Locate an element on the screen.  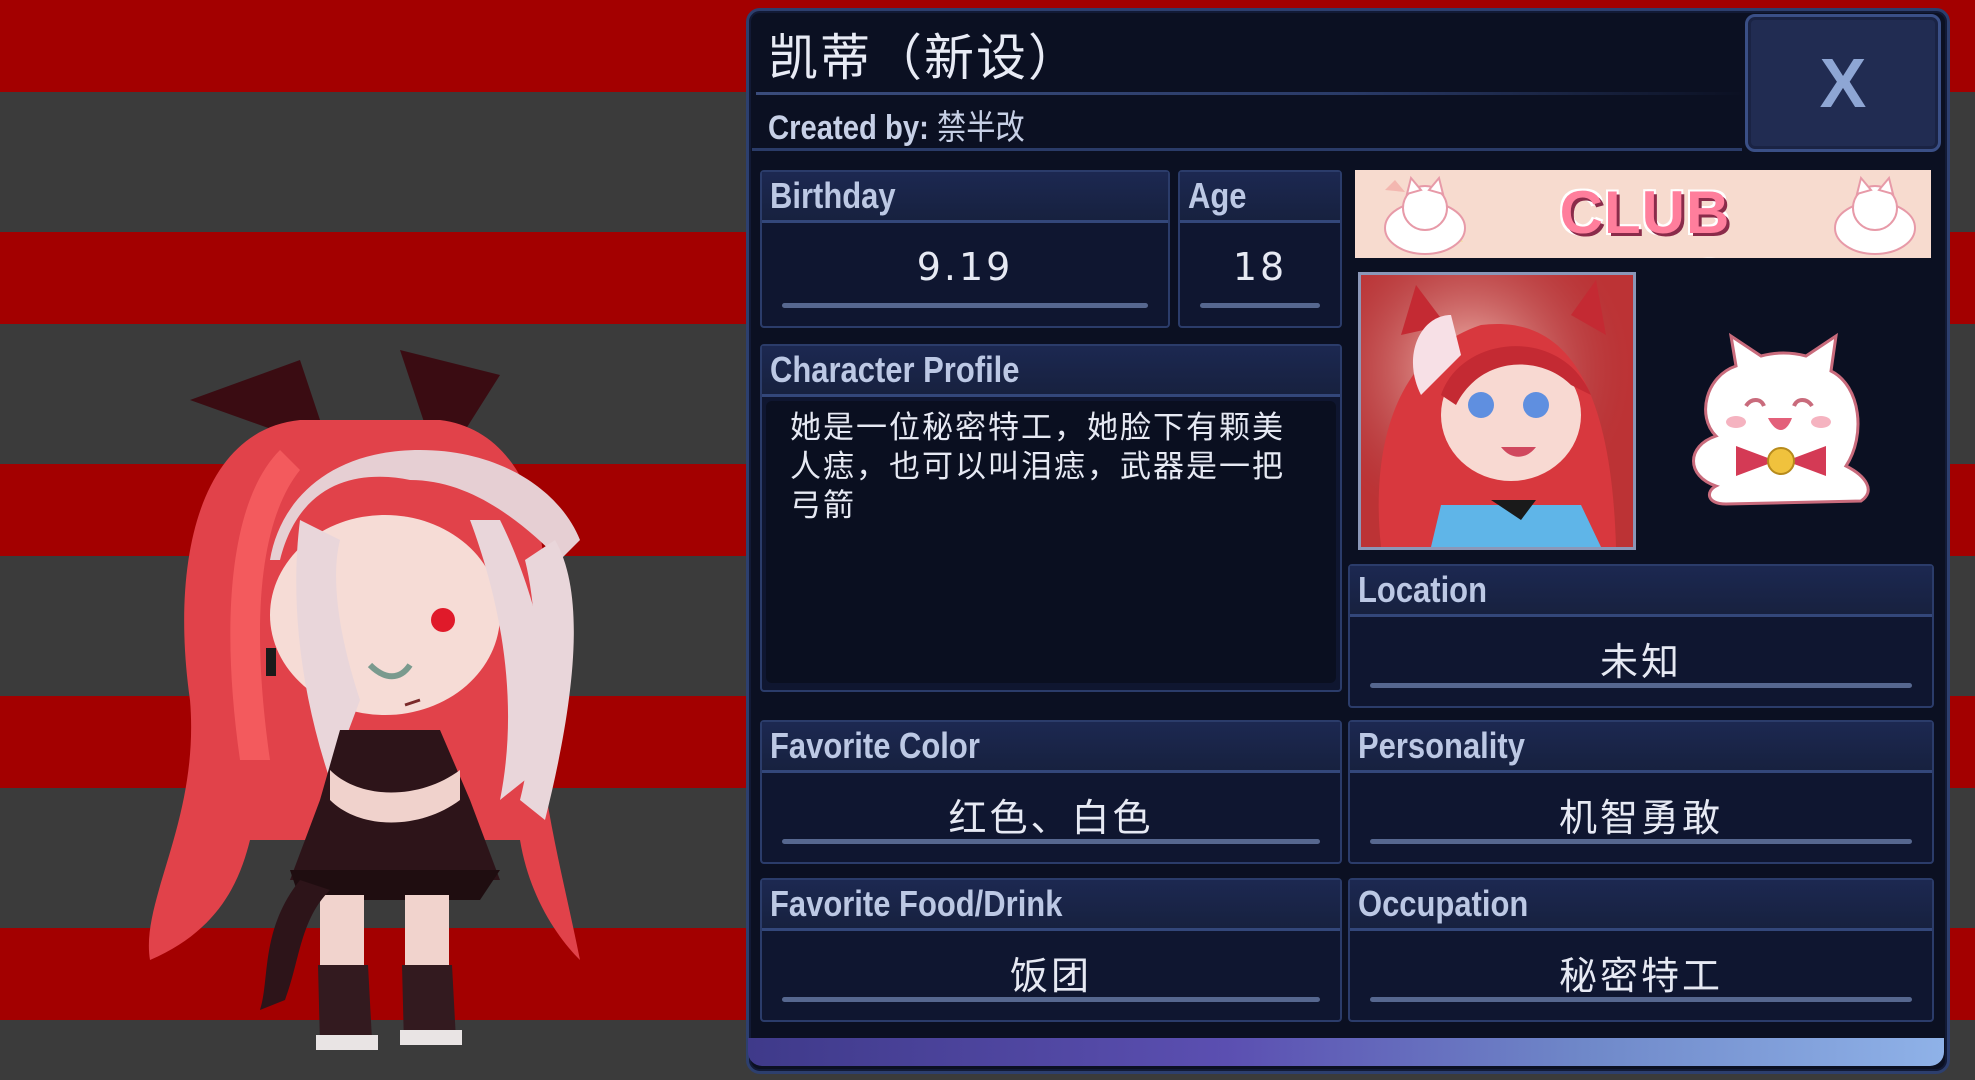
character-portrait is located at coordinates (1497, 411).